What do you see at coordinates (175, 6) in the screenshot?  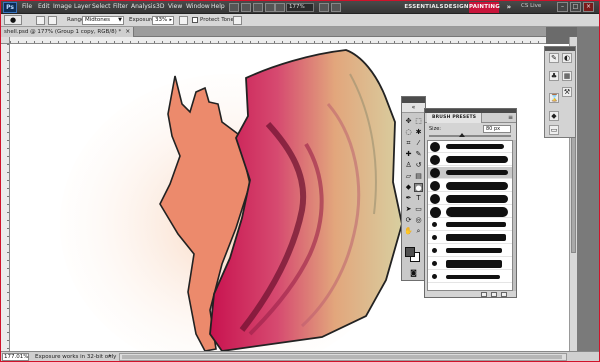 I see `menu-view: View` at bounding box center [175, 6].